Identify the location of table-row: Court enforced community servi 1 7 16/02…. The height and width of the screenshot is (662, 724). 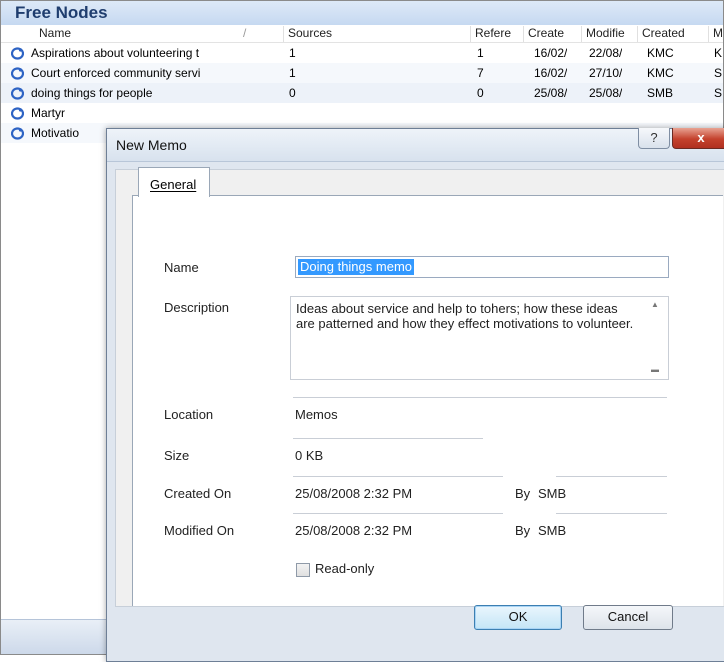
(362, 73).